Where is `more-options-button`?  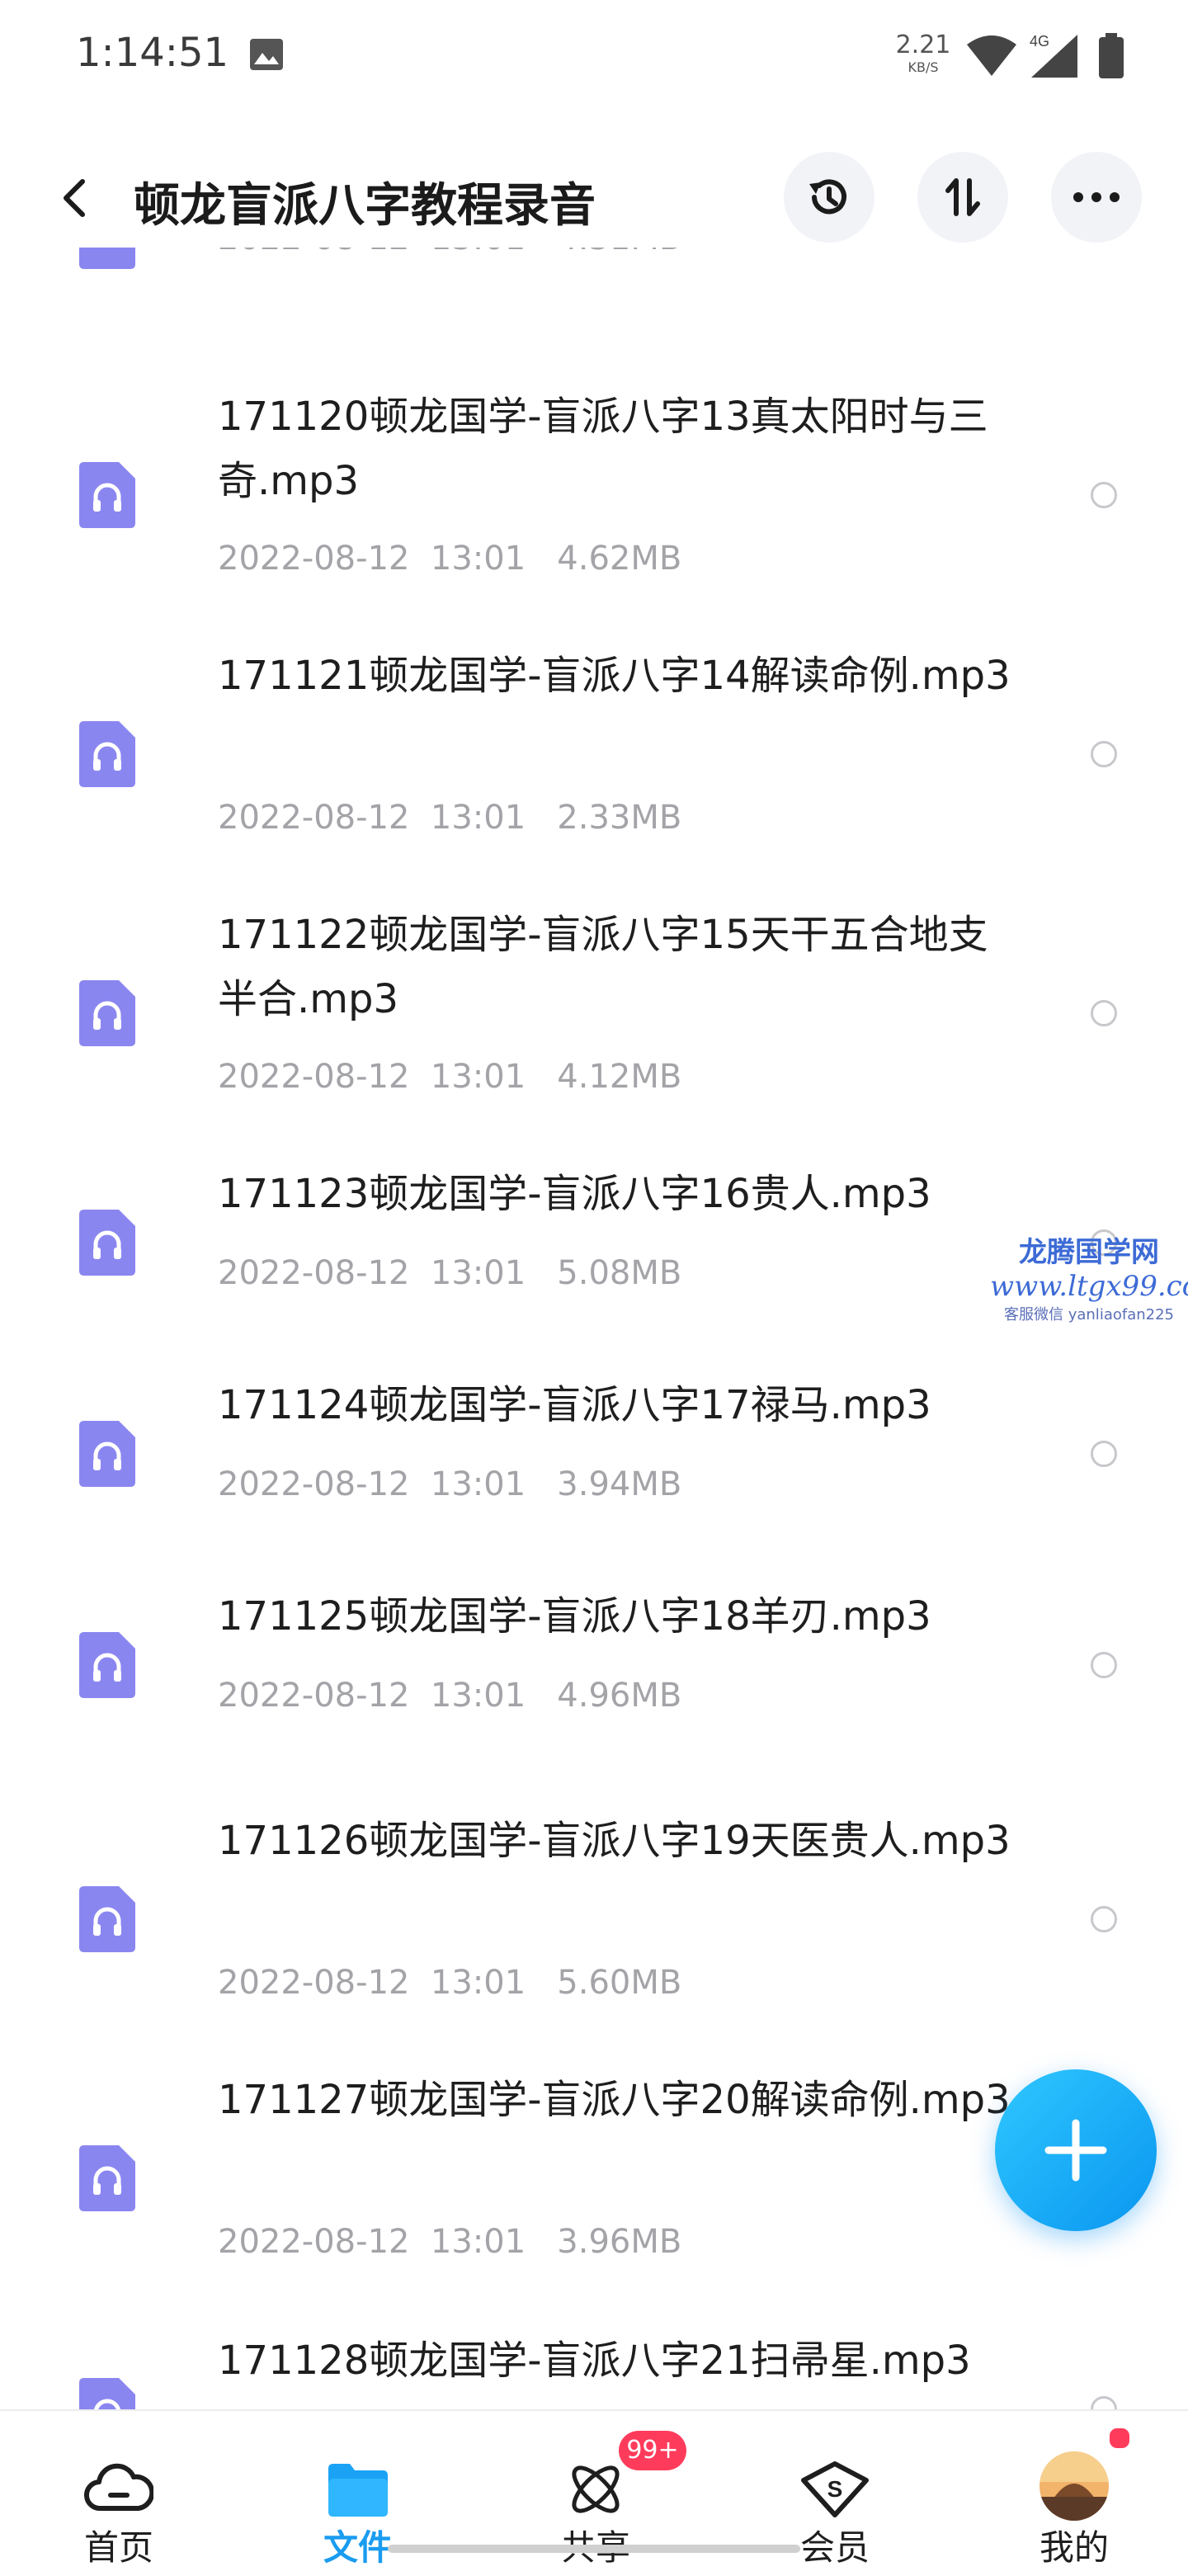
more-options-button is located at coordinates (1096, 197).